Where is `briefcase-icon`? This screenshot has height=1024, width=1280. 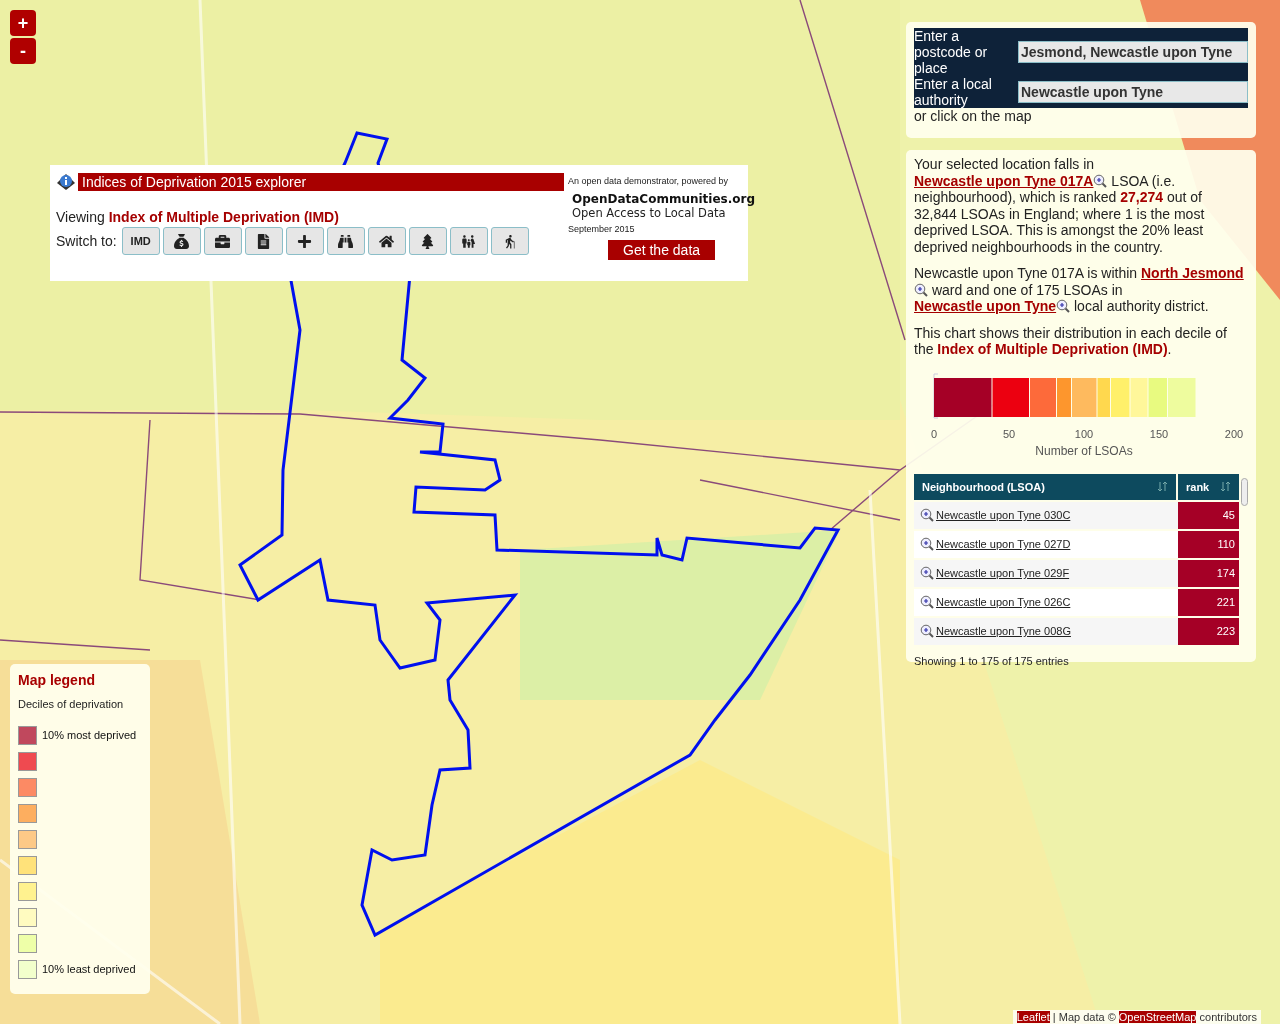
briefcase-icon is located at coordinates (223, 241).